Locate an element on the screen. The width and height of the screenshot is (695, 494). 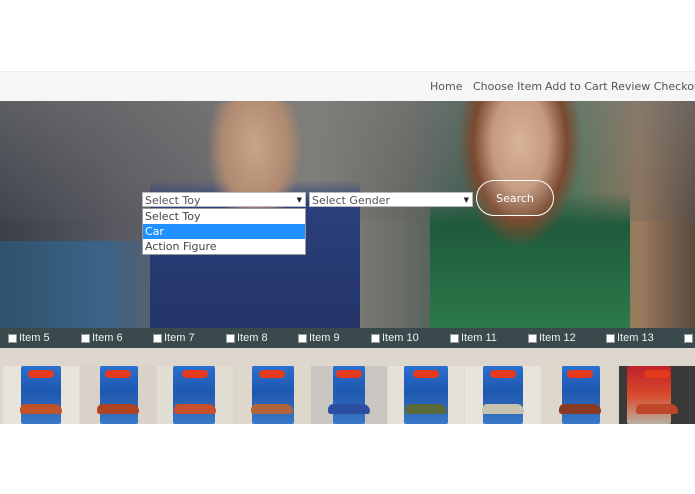
item-checkbox-label: Item 11 is located at coordinates (479, 338).